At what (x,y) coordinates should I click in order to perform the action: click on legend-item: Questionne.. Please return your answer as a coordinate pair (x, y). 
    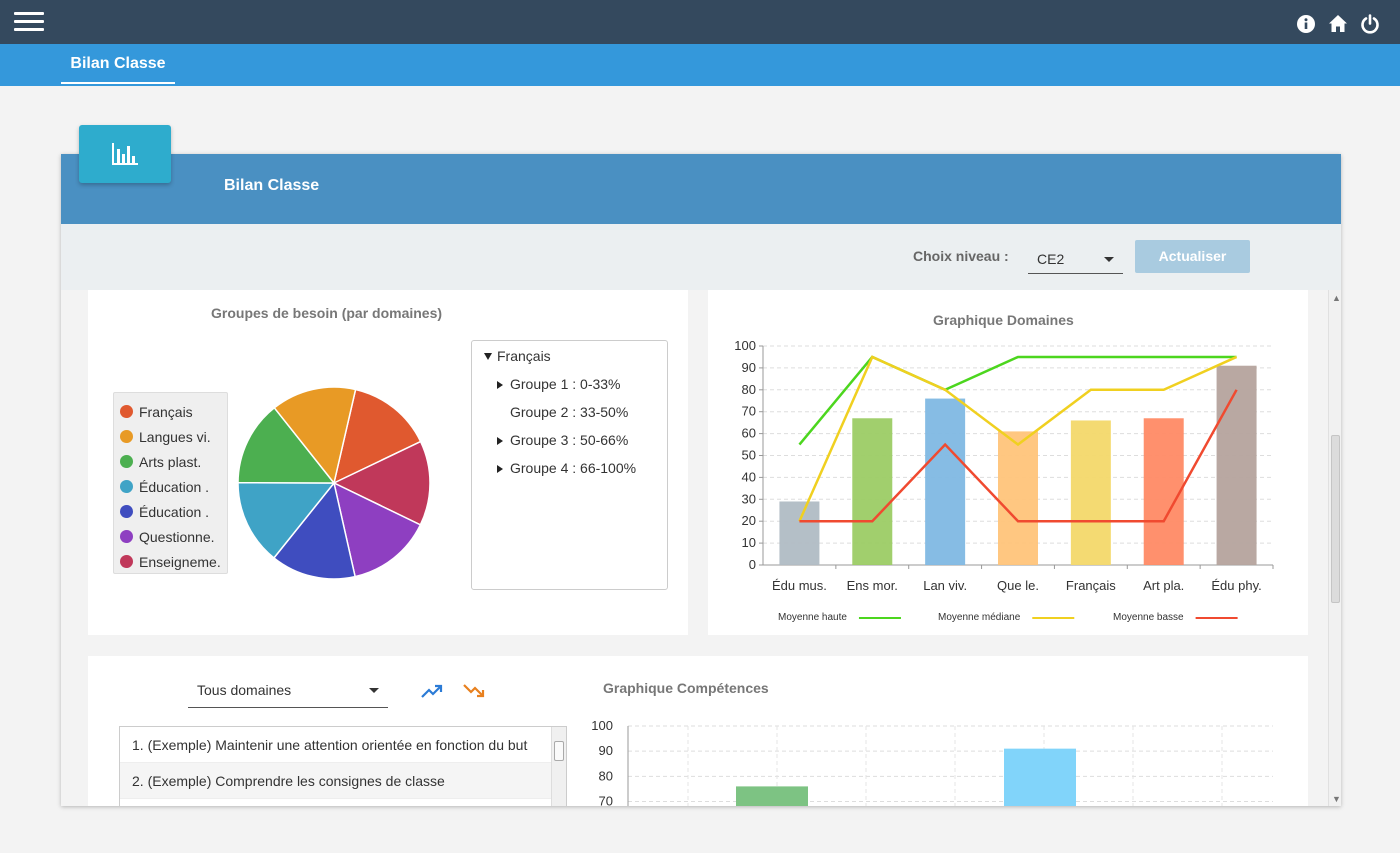
    Looking at the image, I should click on (170, 536).